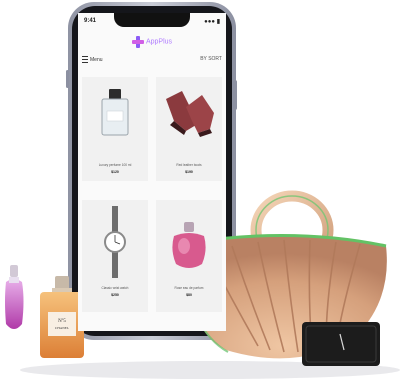 The image size is (400, 382). I want to click on app-brand: AppPlus, so click(152, 42).